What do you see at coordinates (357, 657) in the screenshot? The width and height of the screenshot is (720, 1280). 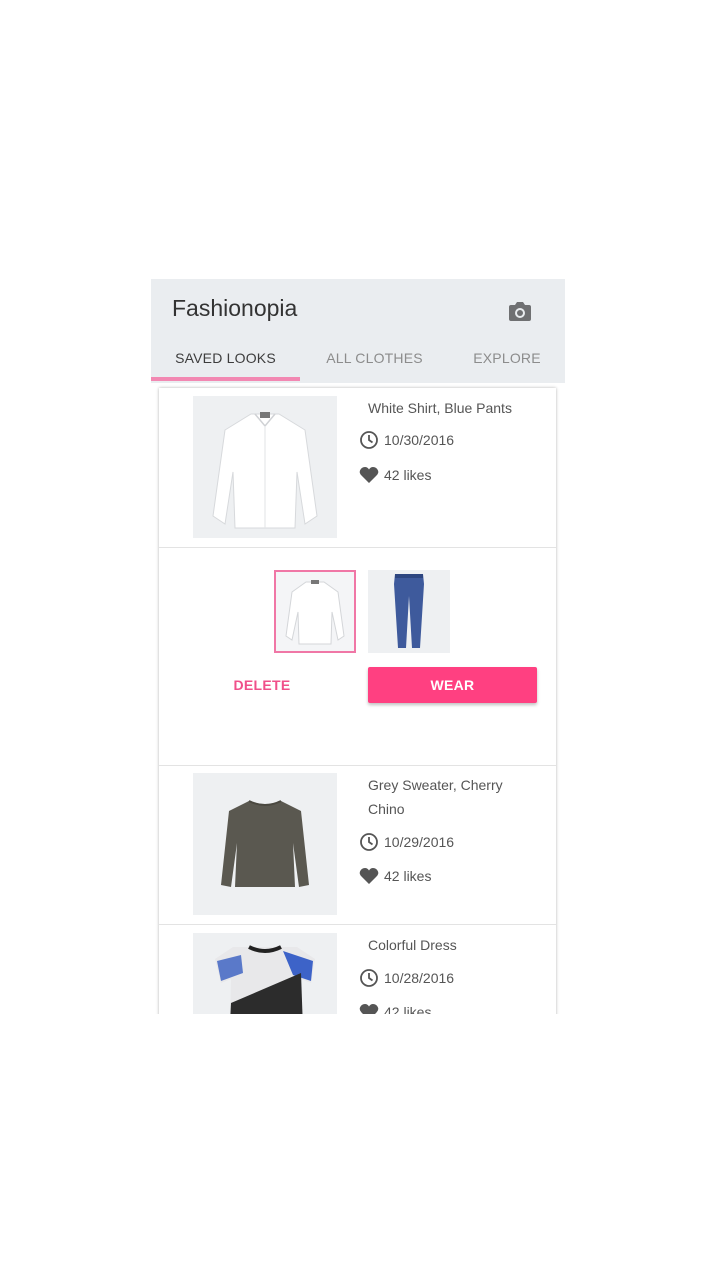 I see `look-details: DELETE WEAR` at bounding box center [357, 657].